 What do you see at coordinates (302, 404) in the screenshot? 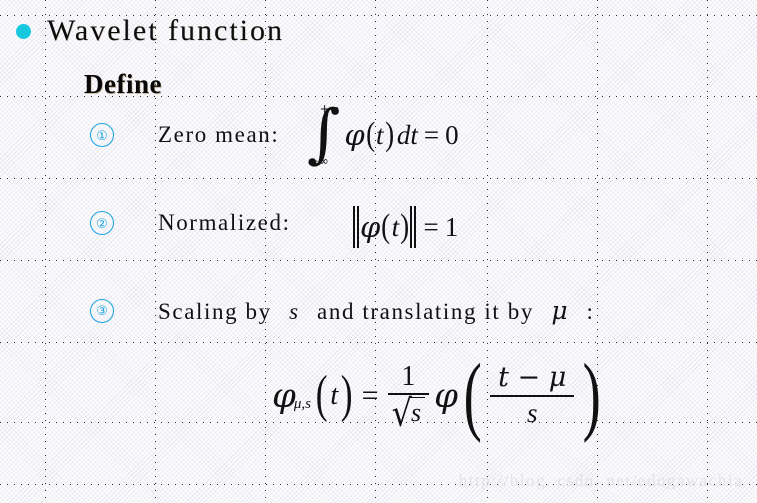
I see `phi-subscript: μ,s` at bounding box center [302, 404].